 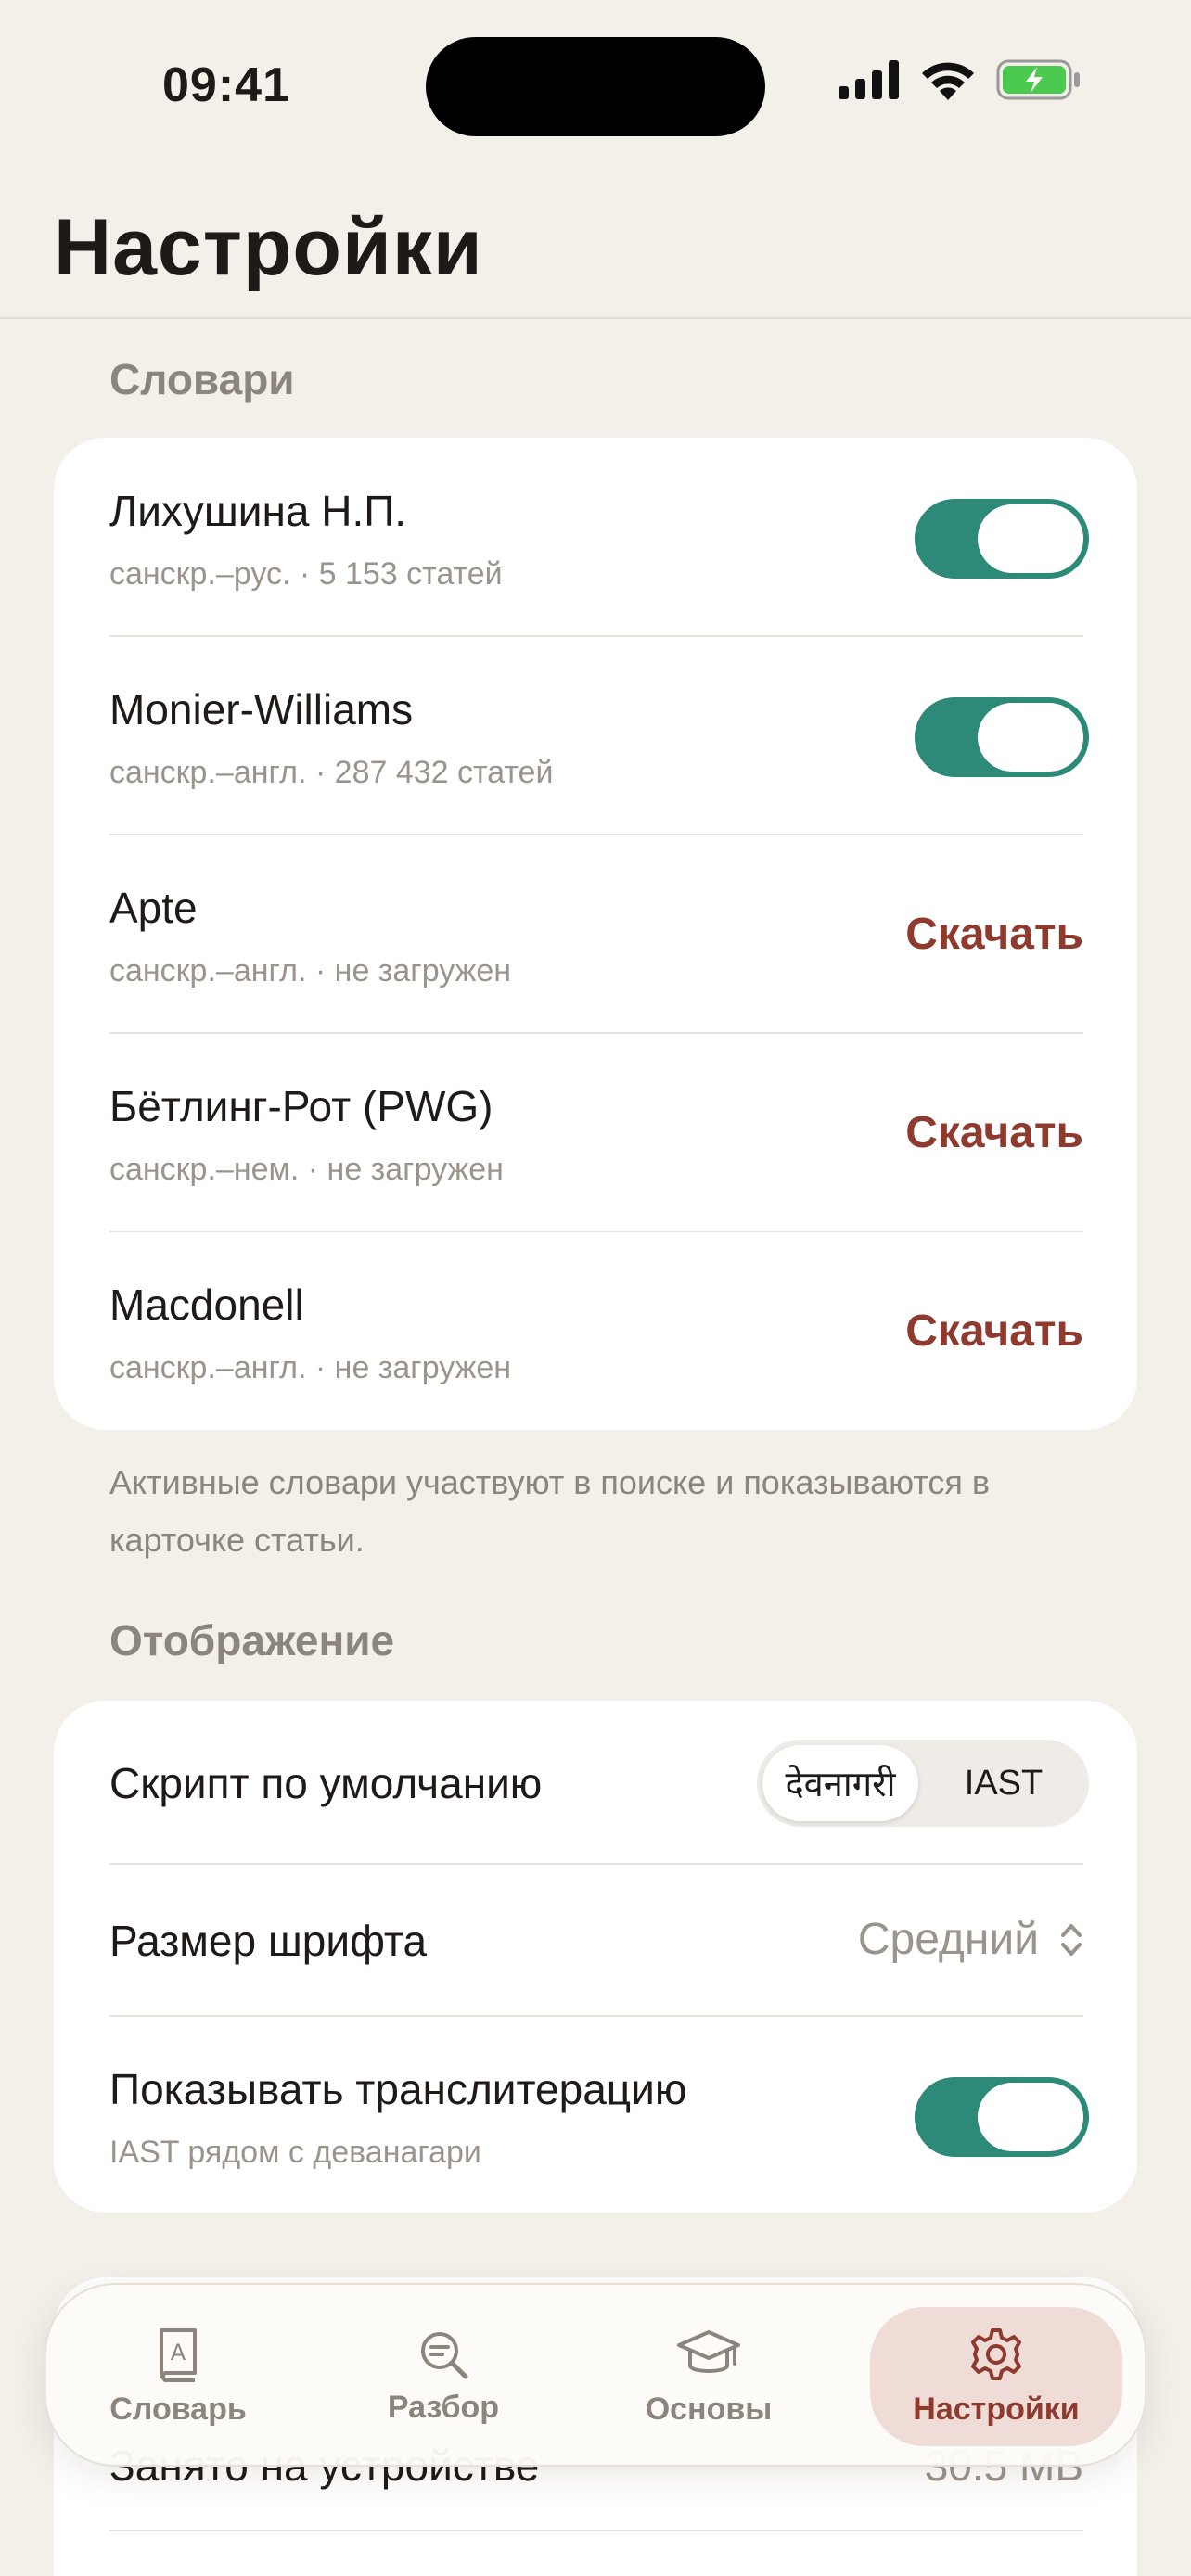 What do you see at coordinates (268, 1941) in the screenshot?
I see `font-size-label: Размер шрифта` at bounding box center [268, 1941].